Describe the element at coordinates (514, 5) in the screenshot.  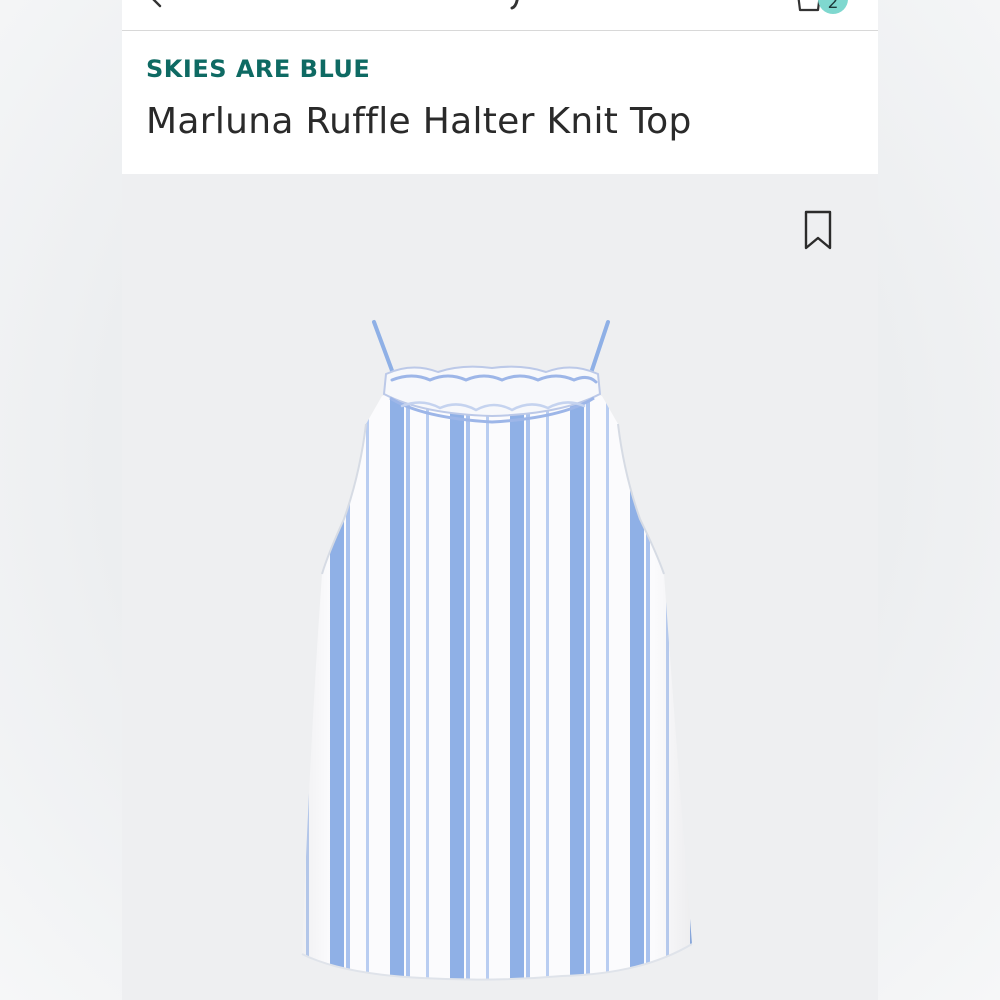
I see `nav-logo-fragment` at that location.